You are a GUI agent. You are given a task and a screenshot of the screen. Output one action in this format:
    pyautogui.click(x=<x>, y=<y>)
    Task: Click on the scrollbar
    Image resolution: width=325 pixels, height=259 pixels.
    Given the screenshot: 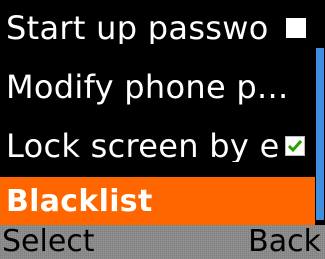 What is the action you would take?
    pyautogui.click(x=320, y=112)
    